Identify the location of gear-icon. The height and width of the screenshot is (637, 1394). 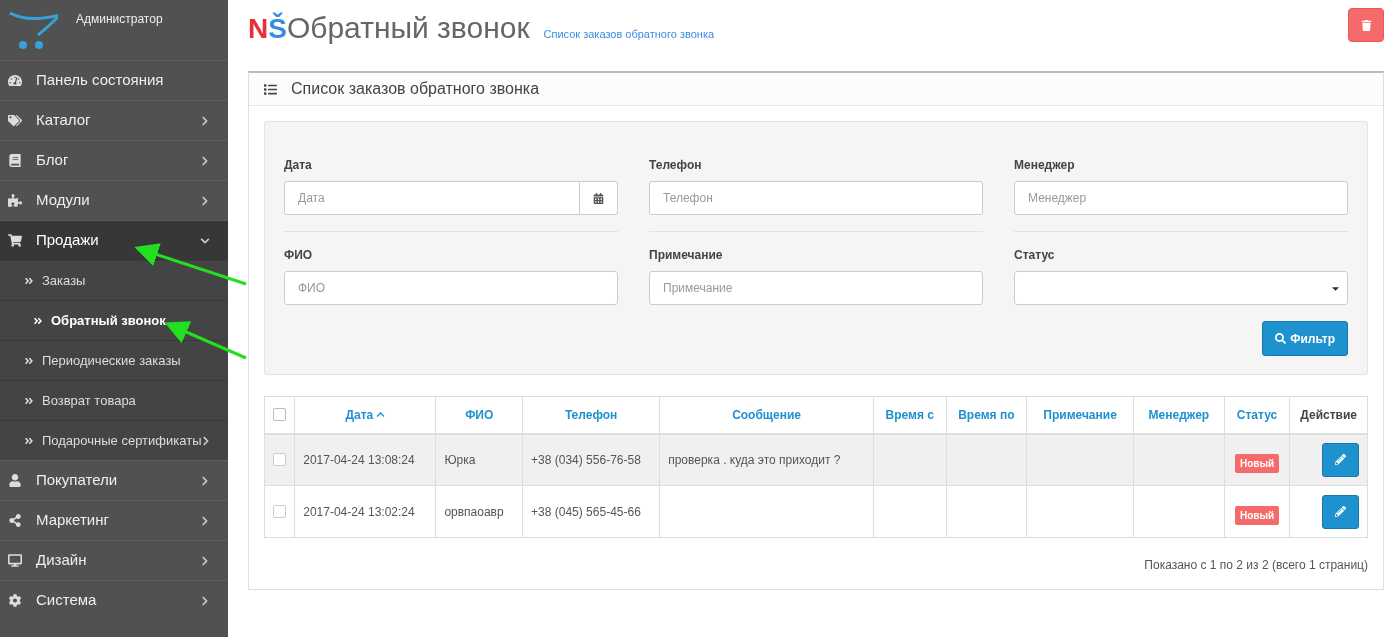
(15, 600).